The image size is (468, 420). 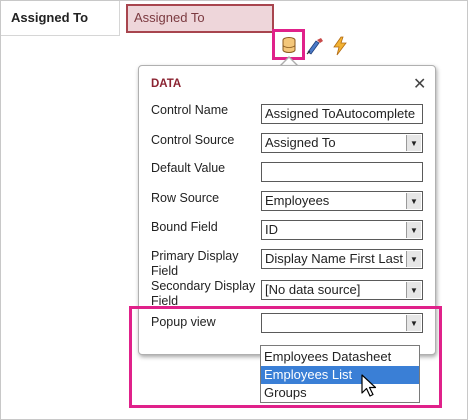 What do you see at coordinates (185, 198) in the screenshot?
I see `row-source-label: Row Source` at bounding box center [185, 198].